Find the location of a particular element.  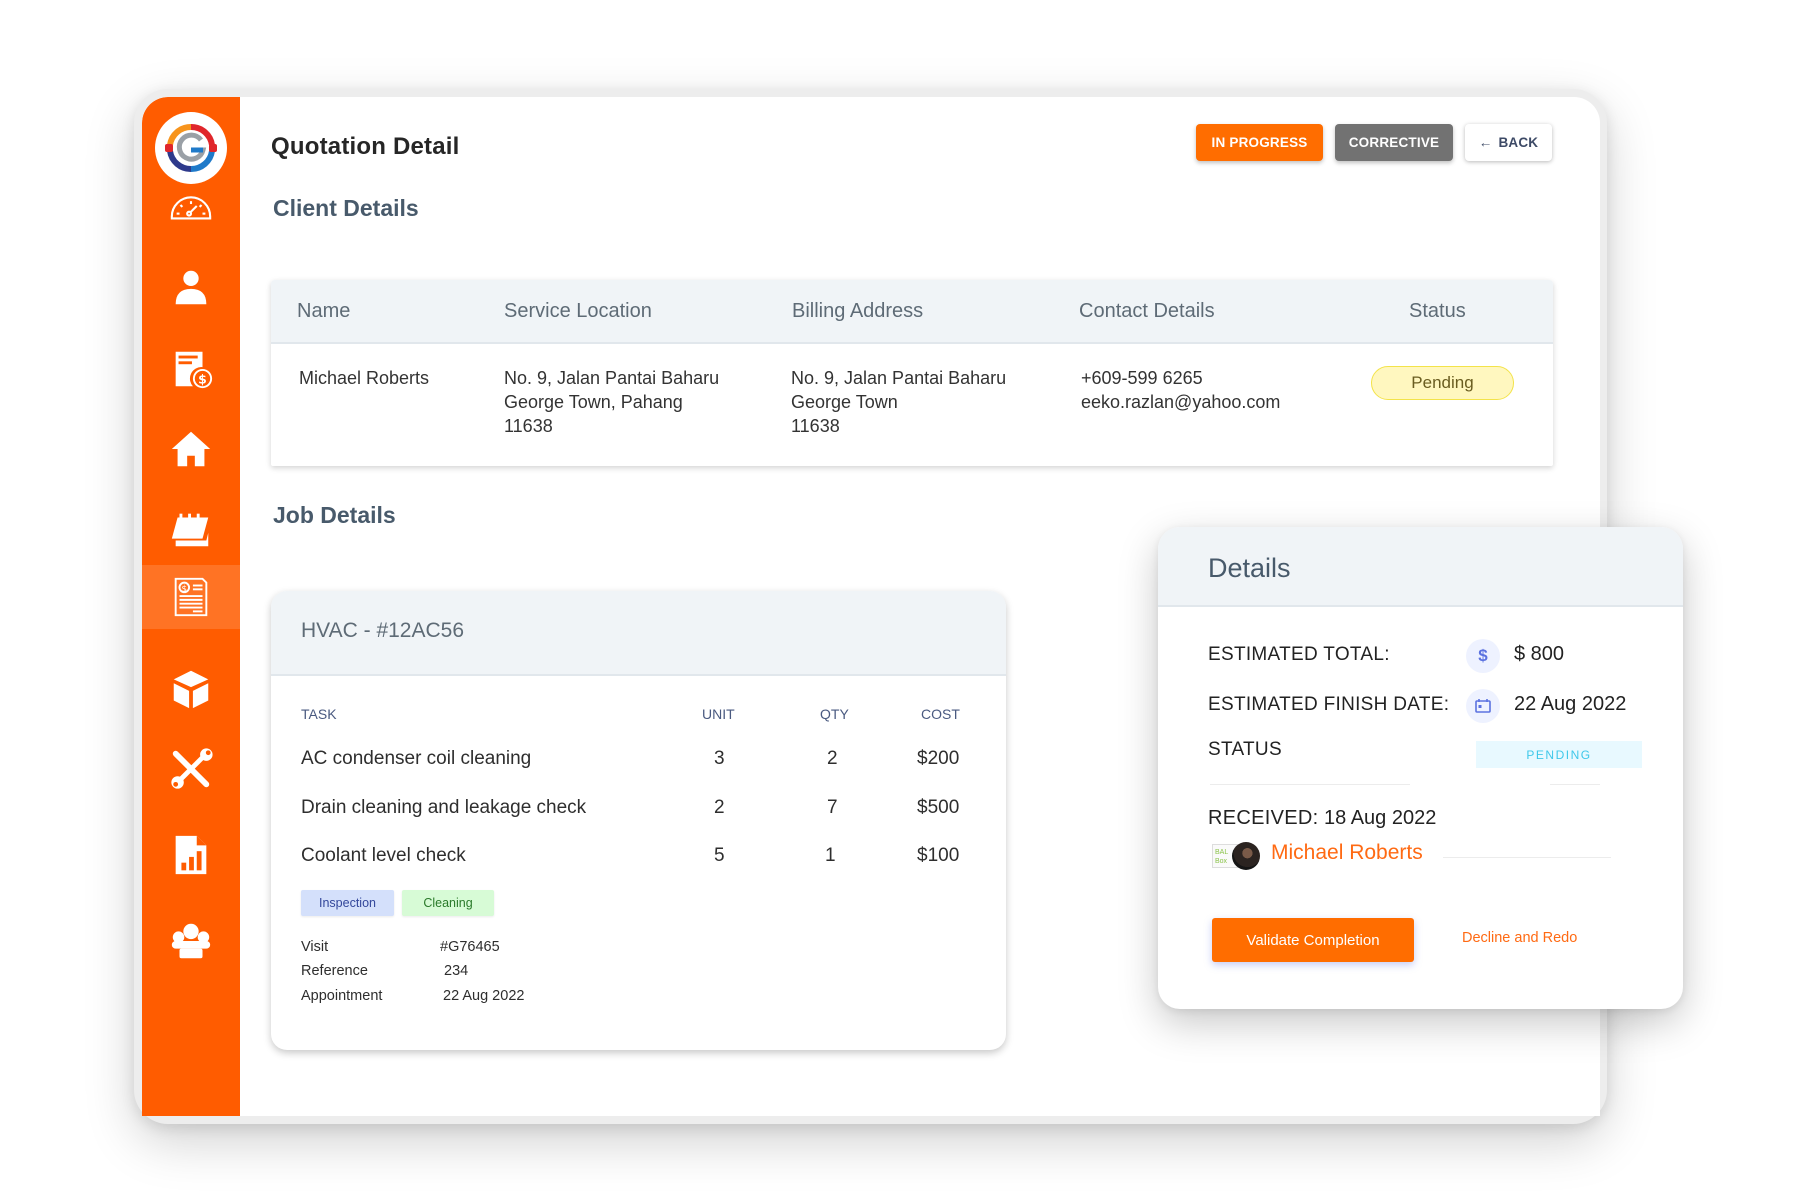

assignee-name: Michael Roberts is located at coordinates (1347, 853).